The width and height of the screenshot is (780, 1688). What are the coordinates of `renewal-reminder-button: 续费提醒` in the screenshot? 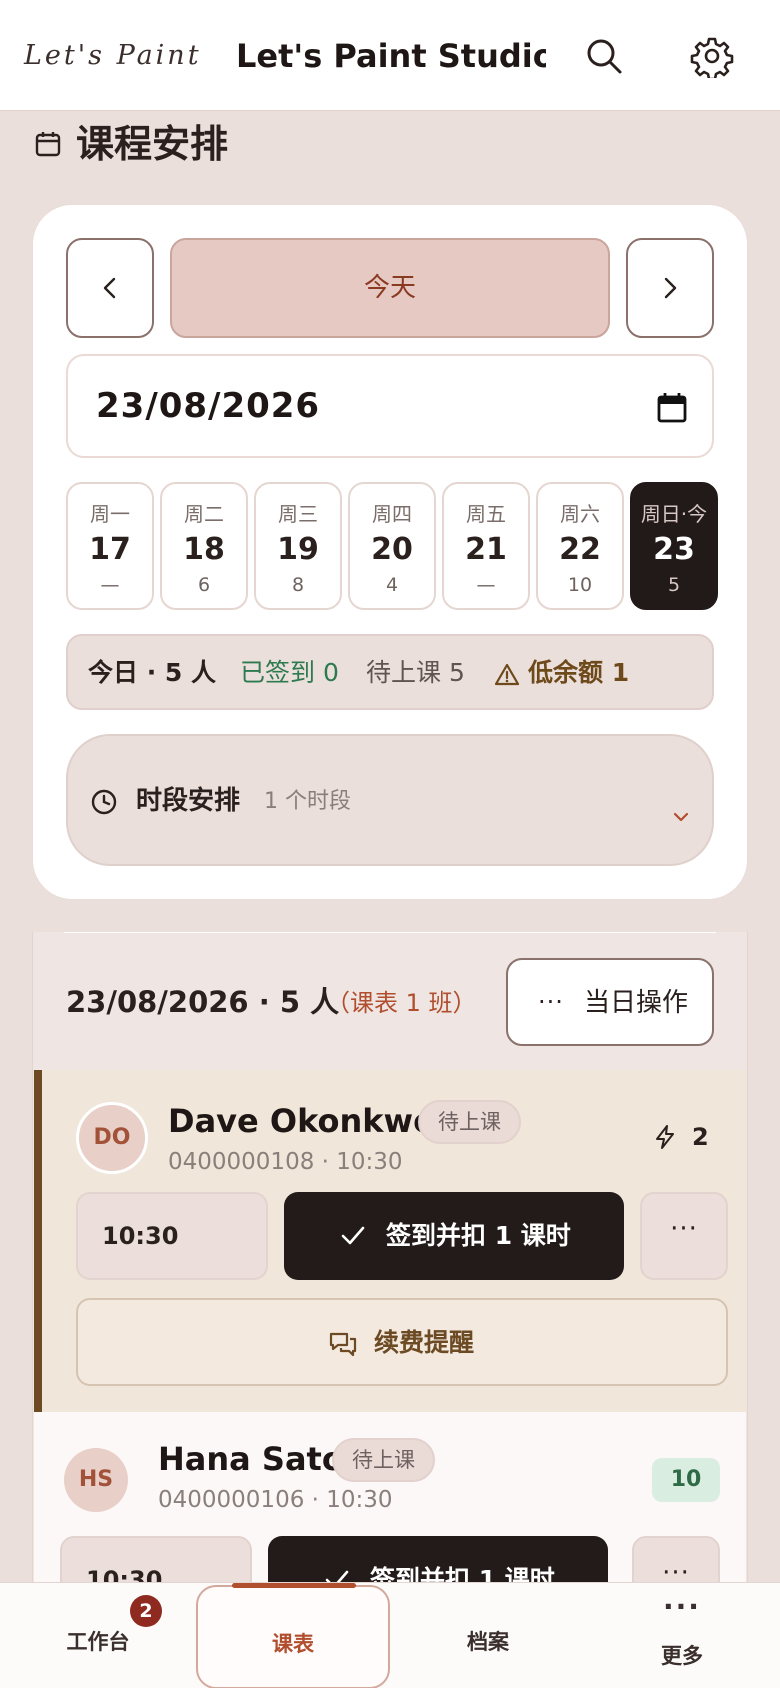 It's located at (402, 1342).